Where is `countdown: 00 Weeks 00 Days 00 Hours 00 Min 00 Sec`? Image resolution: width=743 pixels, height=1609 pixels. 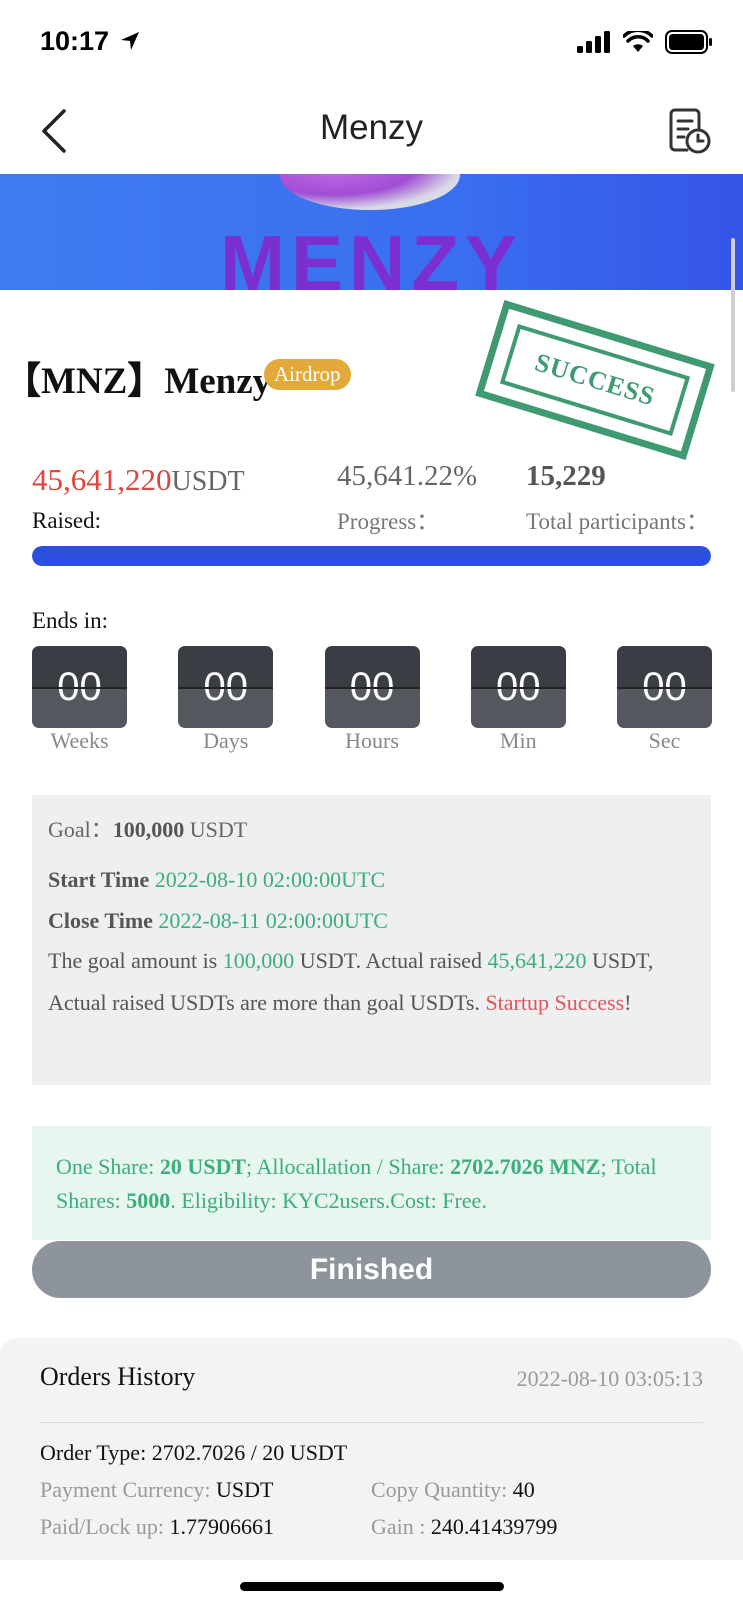
countdown: 00 Weeks 00 Days 00 Hours 00 Min 00 Sec is located at coordinates (372, 700).